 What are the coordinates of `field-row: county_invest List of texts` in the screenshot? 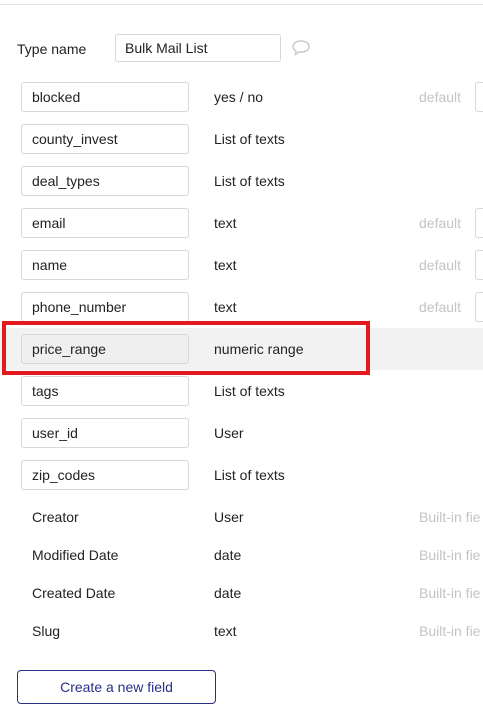 It's located at (241, 139).